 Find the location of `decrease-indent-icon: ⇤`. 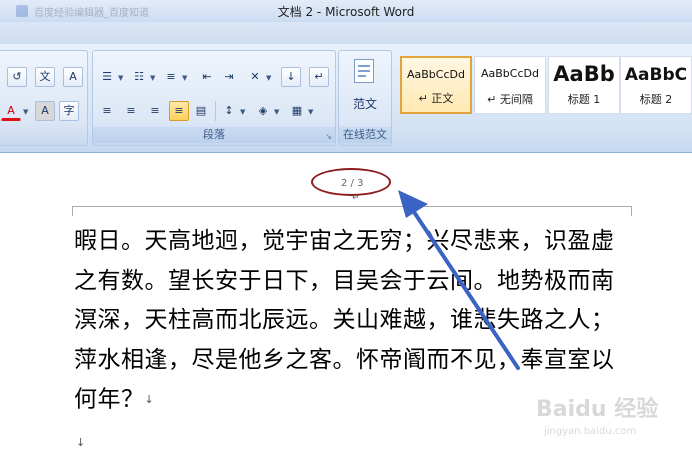

decrease-indent-icon: ⇤ is located at coordinates (207, 77).